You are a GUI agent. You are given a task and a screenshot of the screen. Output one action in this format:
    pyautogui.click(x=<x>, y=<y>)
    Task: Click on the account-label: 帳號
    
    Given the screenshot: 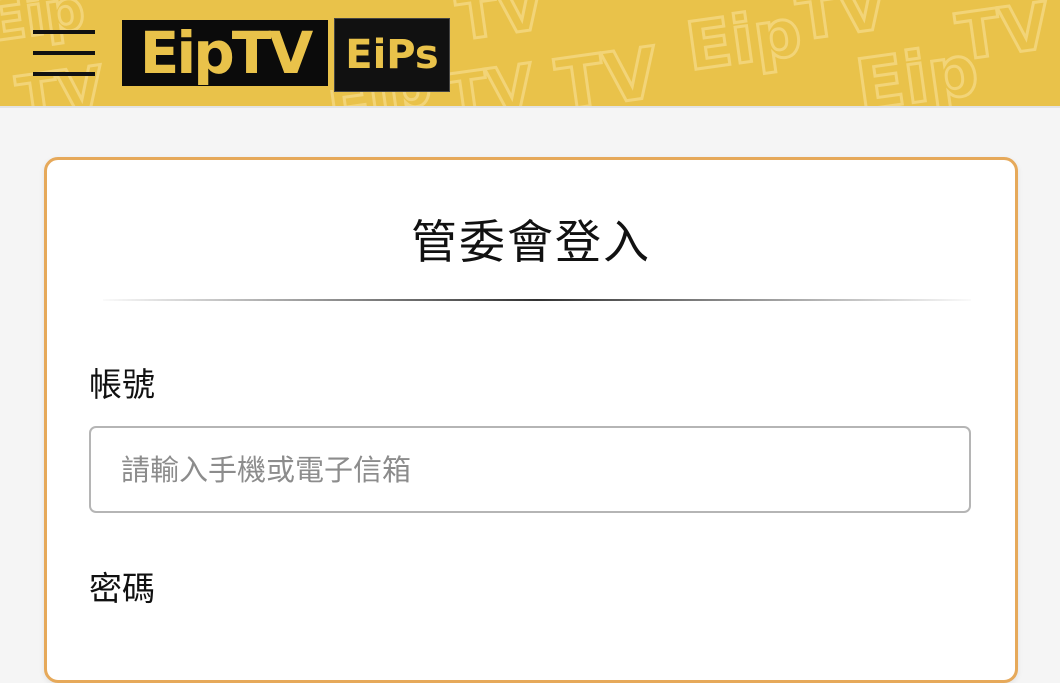 What is the action you would take?
    pyautogui.click(x=122, y=384)
    